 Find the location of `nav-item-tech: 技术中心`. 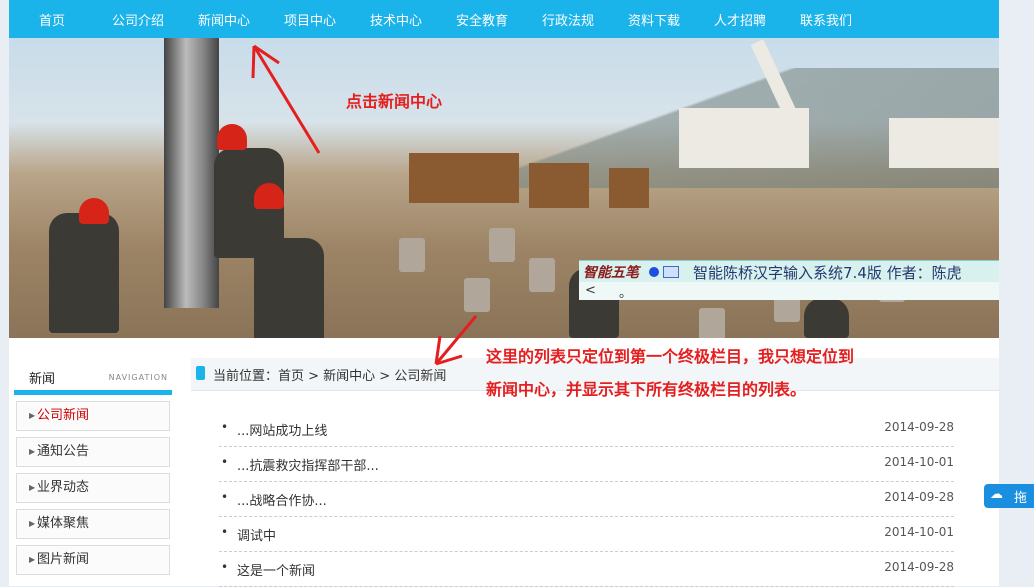

nav-item-tech: 技术中心 is located at coordinates (396, 19).